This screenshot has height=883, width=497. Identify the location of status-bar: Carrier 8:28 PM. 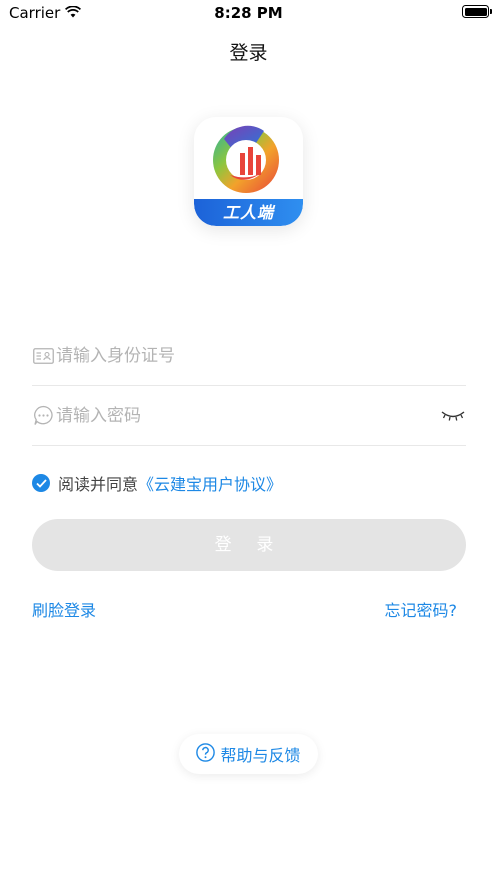
(248, 13).